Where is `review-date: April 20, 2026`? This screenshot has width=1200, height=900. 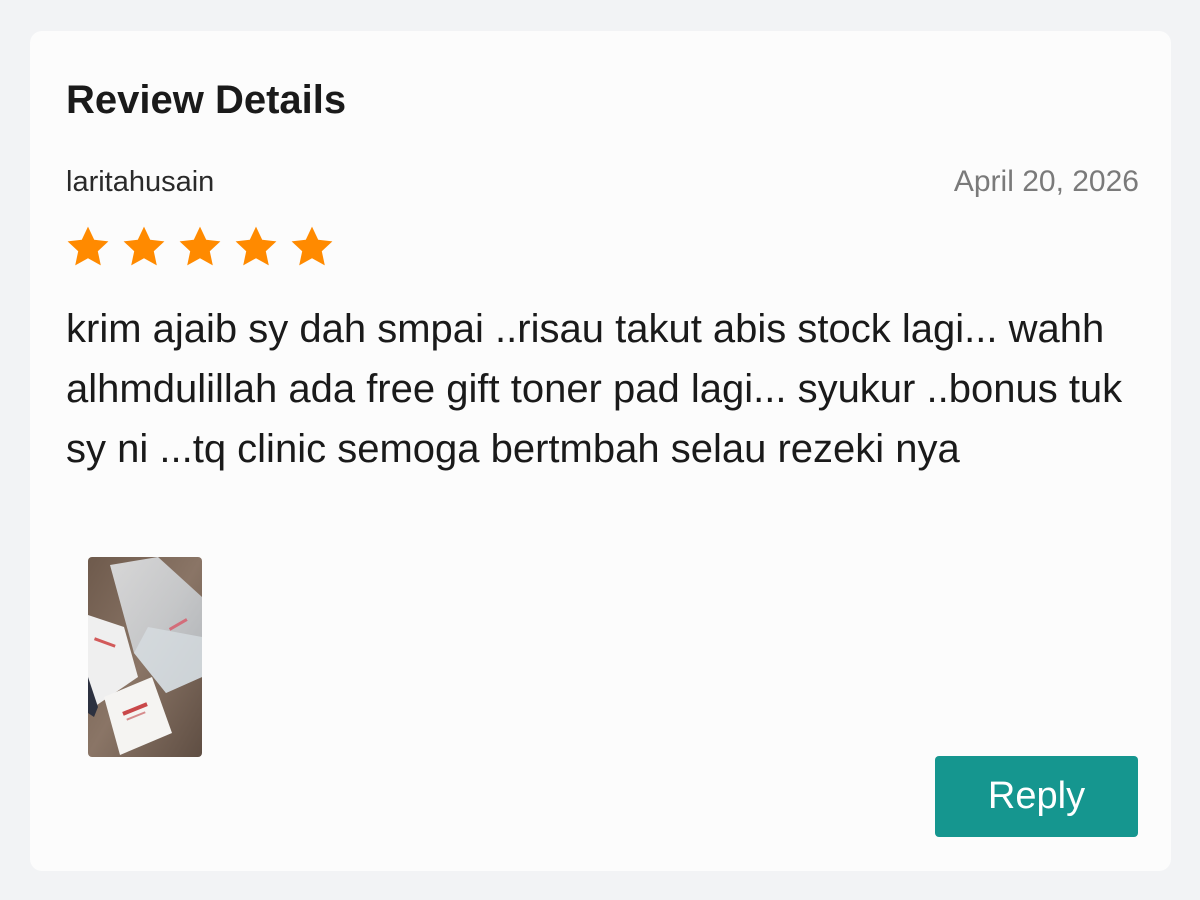 review-date: April 20, 2026 is located at coordinates (1046, 181).